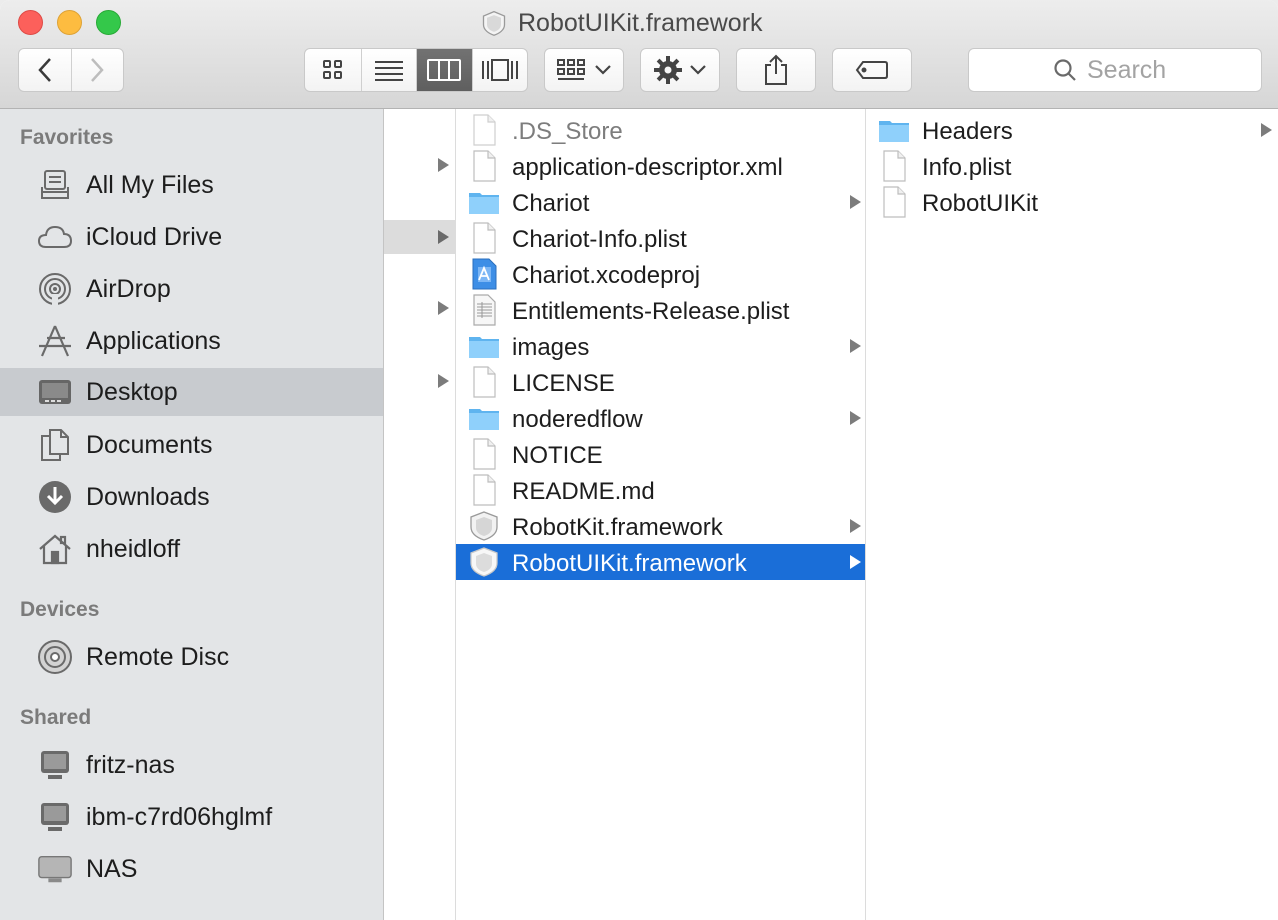 Image resolution: width=1278 pixels, height=920 pixels. Describe the element at coordinates (660, 274) in the screenshot. I see `file-row-chariot-xcodeproj: Chariot.xcodeproj` at that location.